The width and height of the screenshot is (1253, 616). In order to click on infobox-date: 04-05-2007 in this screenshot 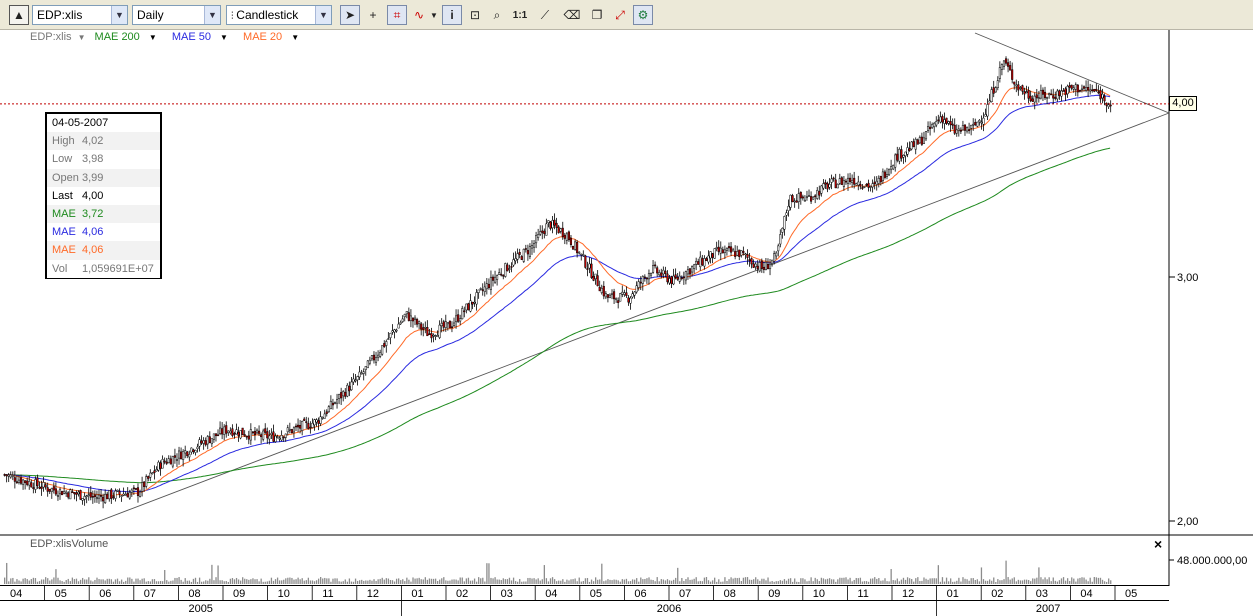, I will do `click(103, 123)`.